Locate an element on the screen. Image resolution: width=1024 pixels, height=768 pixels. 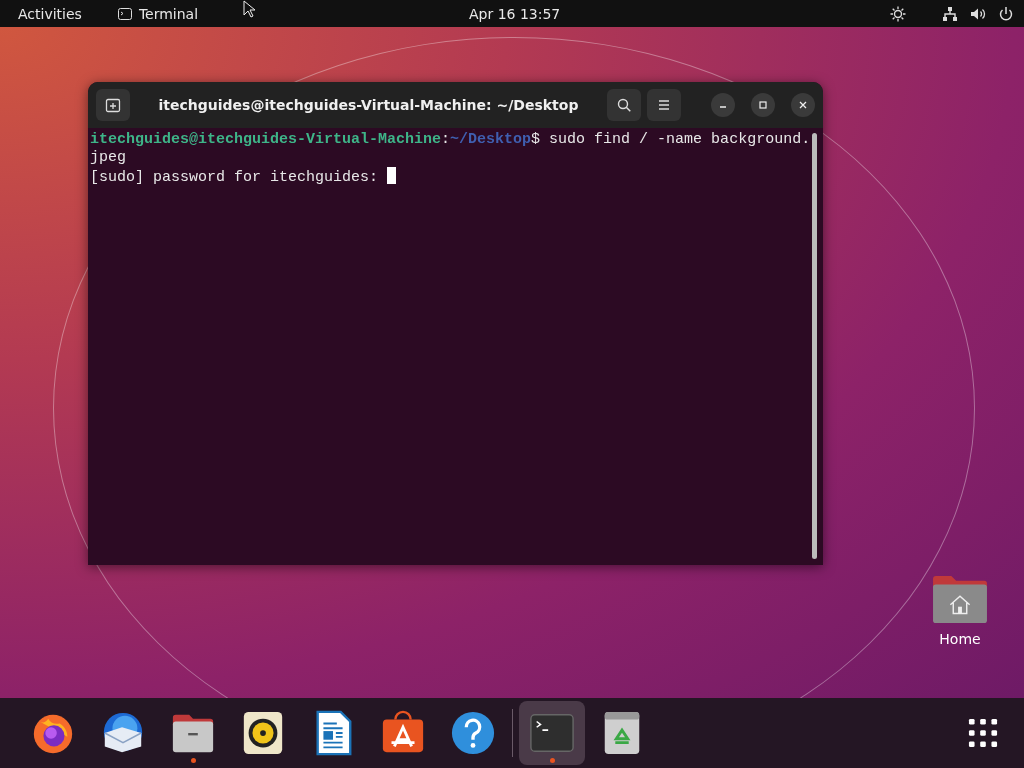
help-icon is located at coordinates (473, 733).